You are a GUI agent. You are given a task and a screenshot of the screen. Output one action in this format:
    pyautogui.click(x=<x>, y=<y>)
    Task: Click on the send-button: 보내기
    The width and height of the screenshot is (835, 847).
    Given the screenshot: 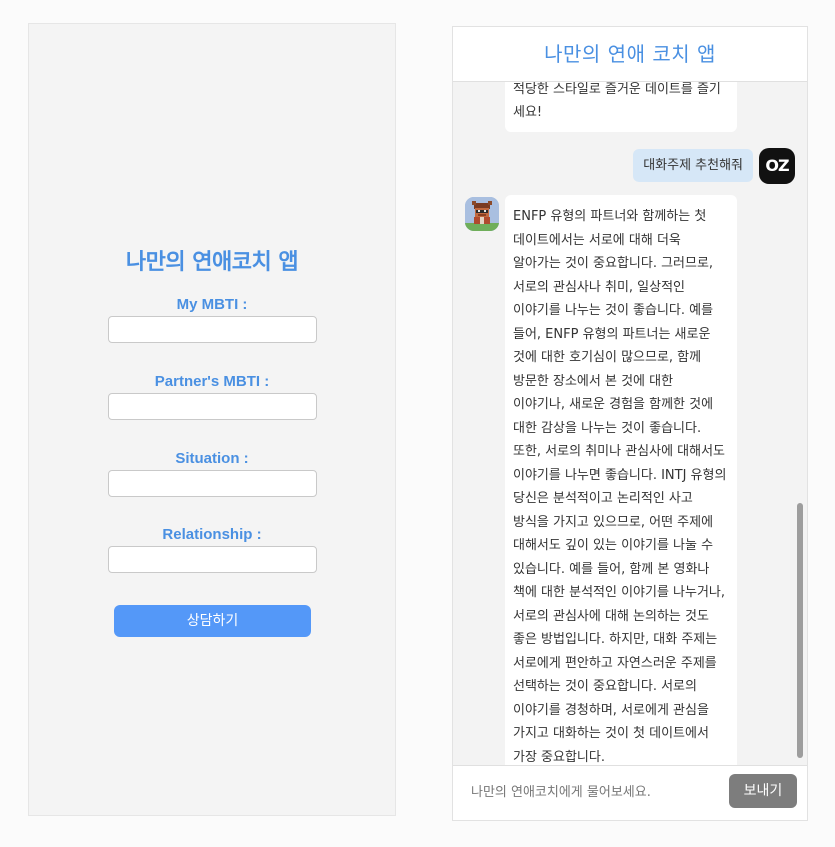 What is the action you would take?
    pyautogui.click(x=763, y=791)
    